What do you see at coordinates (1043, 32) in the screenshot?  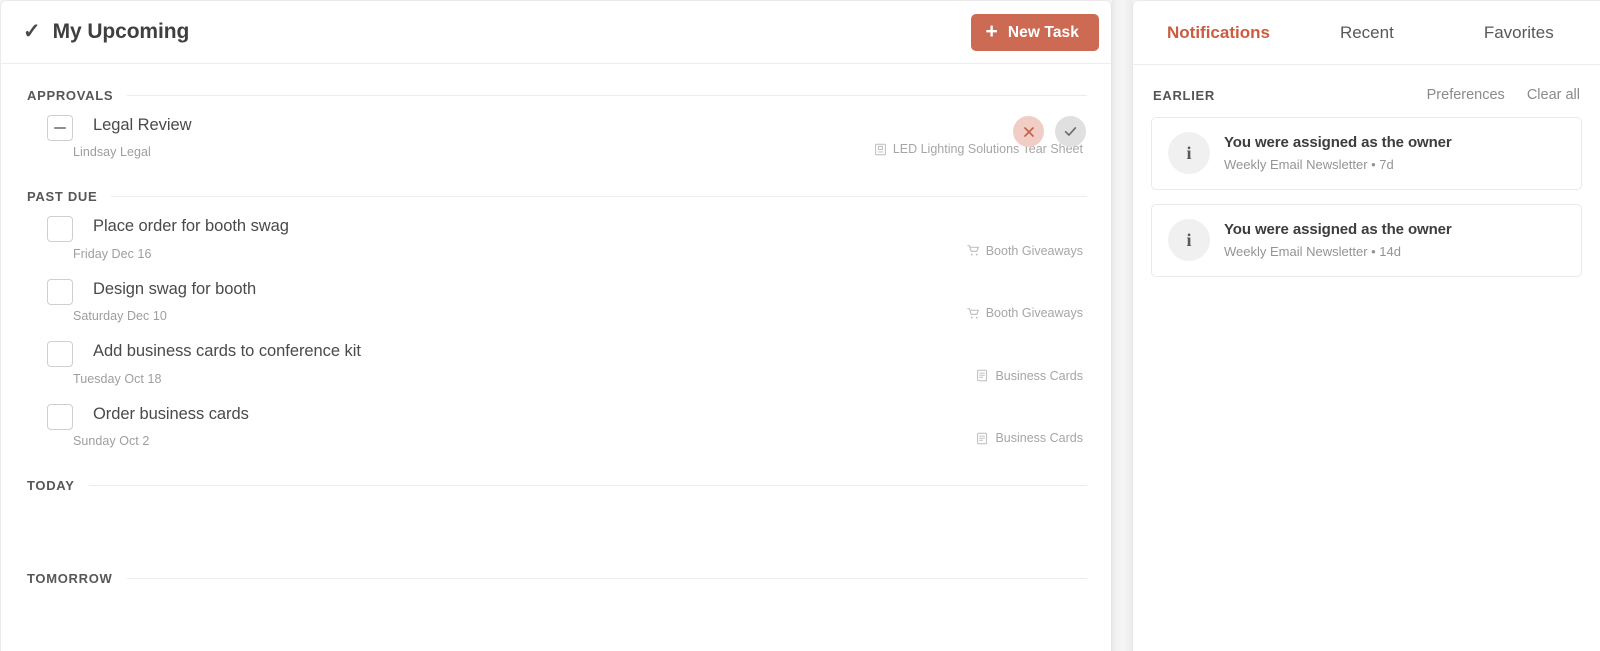 I see `new-task-label: New Task` at bounding box center [1043, 32].